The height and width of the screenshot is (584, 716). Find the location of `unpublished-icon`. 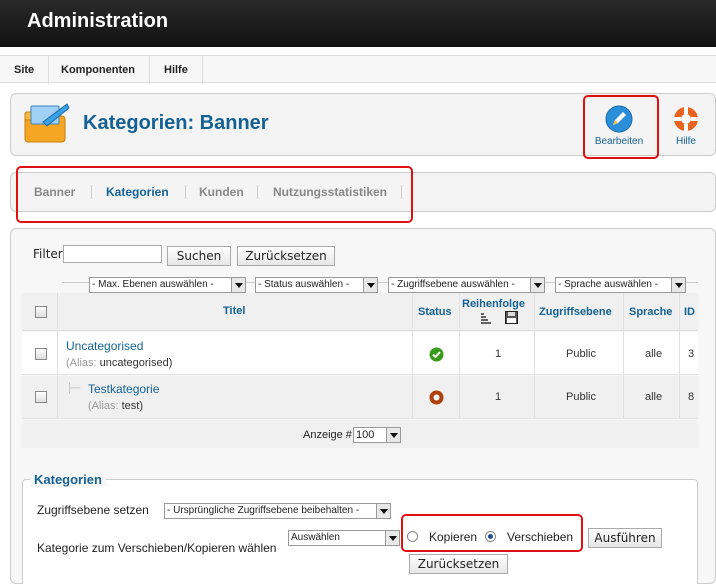

unpublished-icon is located at coordinates (436, 397).